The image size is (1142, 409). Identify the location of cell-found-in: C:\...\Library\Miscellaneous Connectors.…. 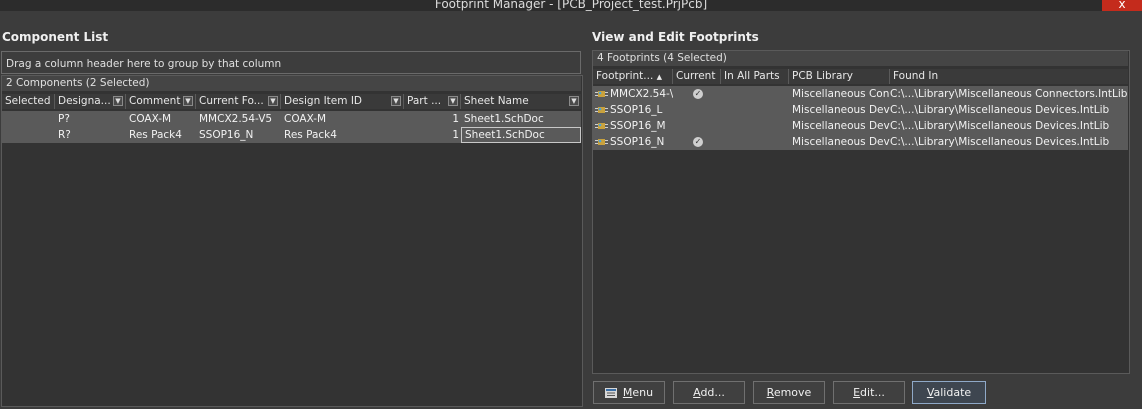
(1009, 94).